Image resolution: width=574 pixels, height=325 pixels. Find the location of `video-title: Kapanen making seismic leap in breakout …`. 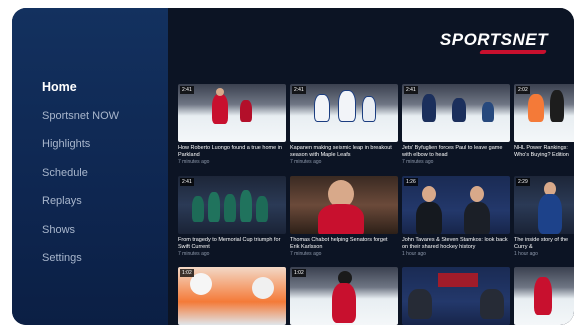

video-title: Kapanen making seismic leap in breakout … is located at coordinates (341, 151).